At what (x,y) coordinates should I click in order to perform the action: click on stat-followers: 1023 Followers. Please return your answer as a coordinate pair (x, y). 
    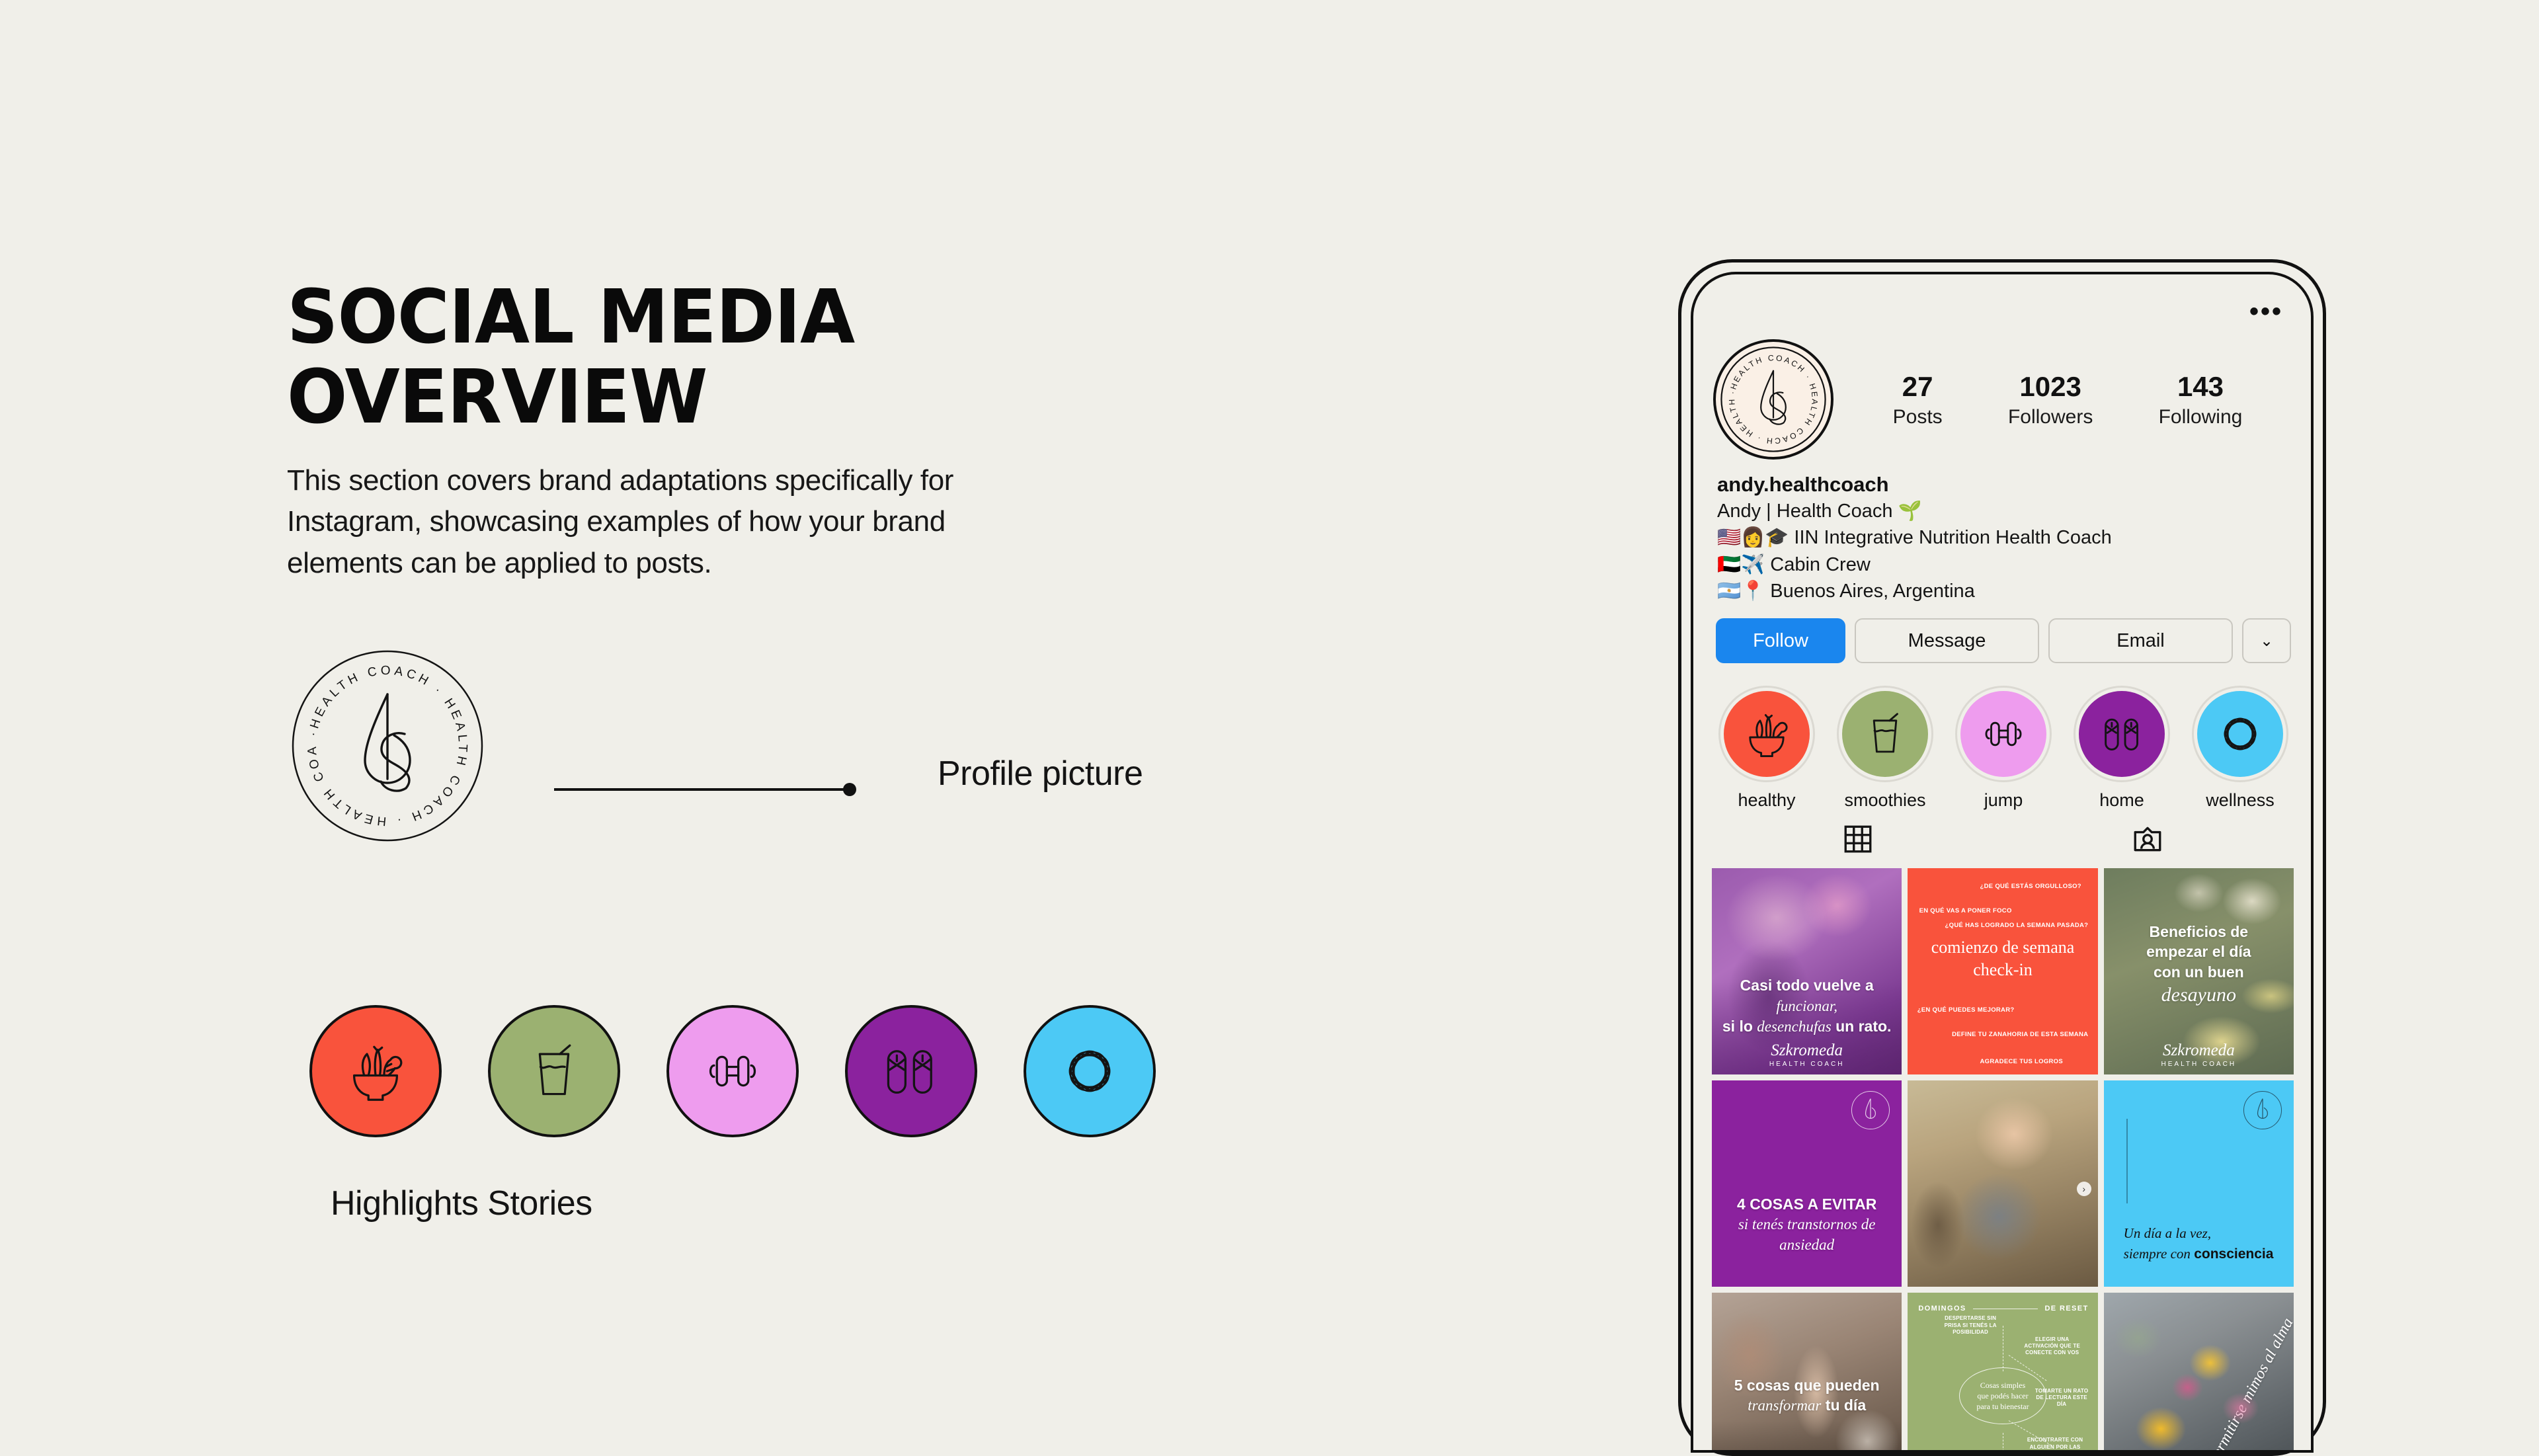
    Looking at the image, I should click on (2050, 399).